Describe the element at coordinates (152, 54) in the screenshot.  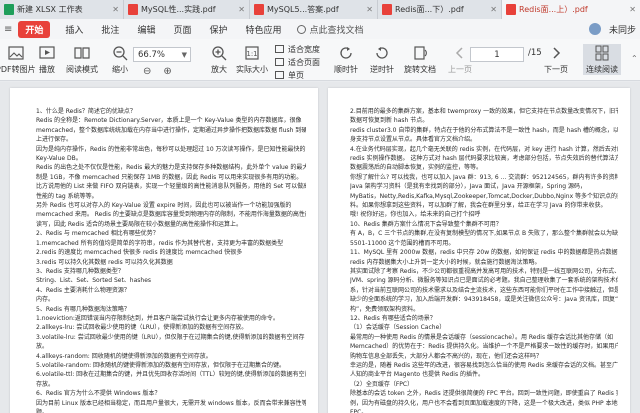
I see `zoom-value: 66.7%` at that location.